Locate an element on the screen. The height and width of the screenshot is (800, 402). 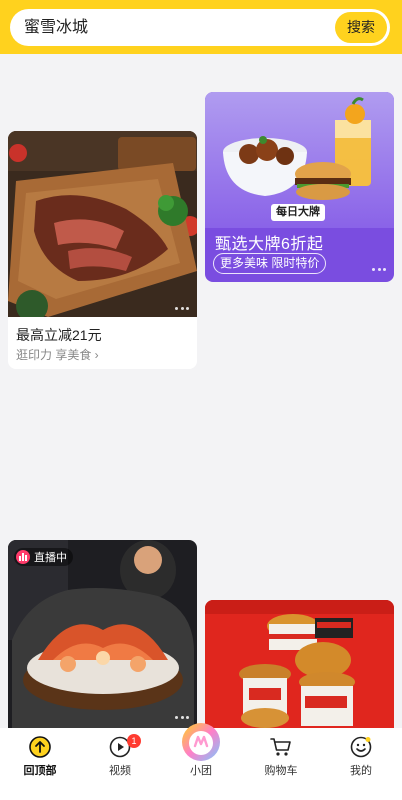
card-title: 最高立减21元 is located at coordinates (59, 335).